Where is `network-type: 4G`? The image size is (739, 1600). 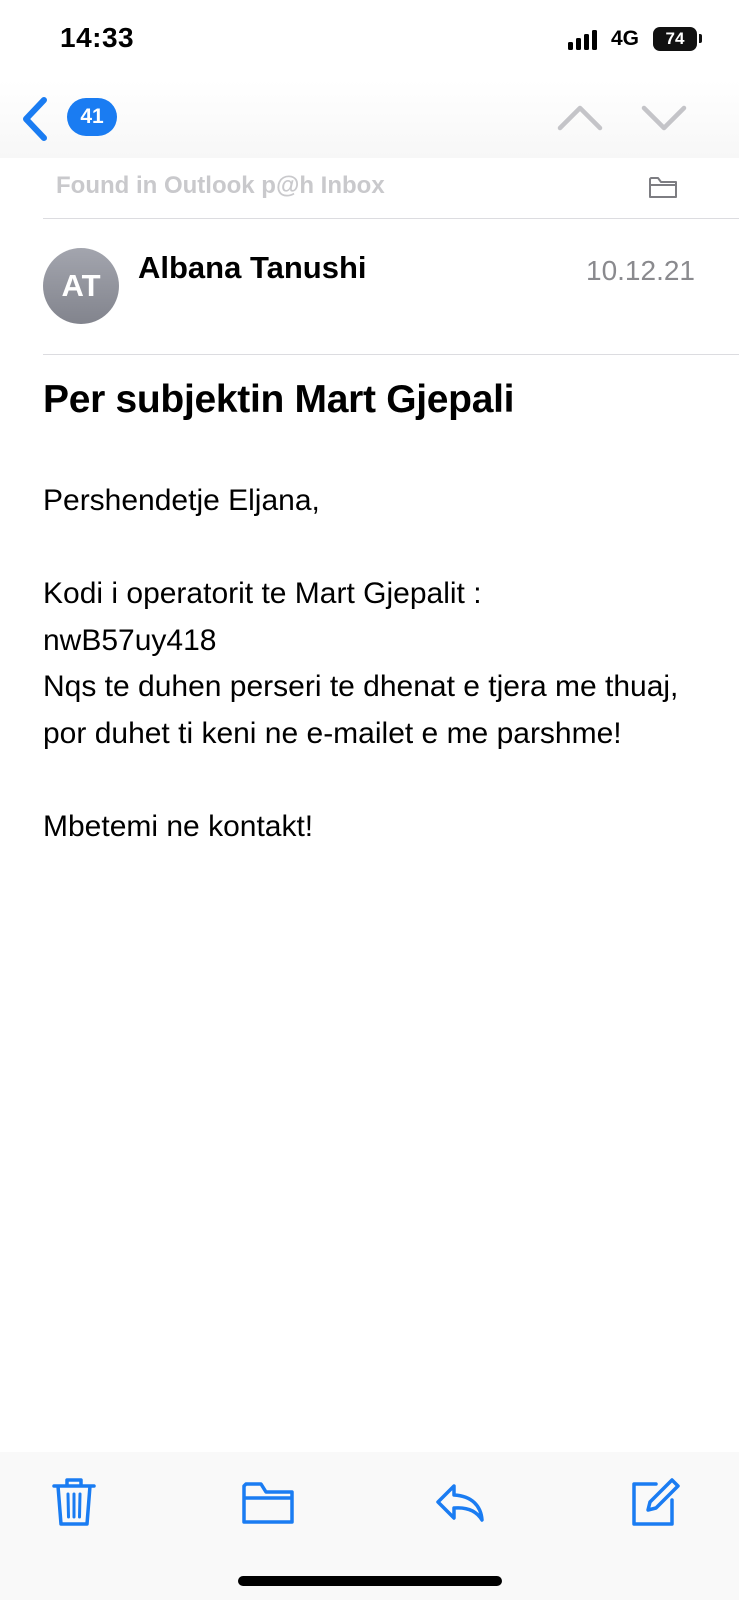
network-type: 4G is located at coordinates (625, 38).